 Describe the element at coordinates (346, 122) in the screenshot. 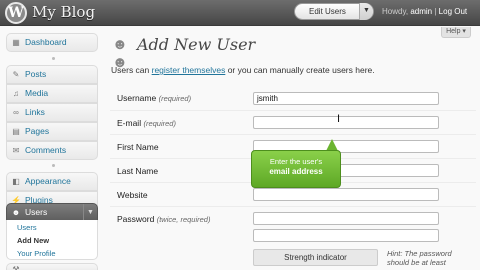

I see `email-field` at that location.